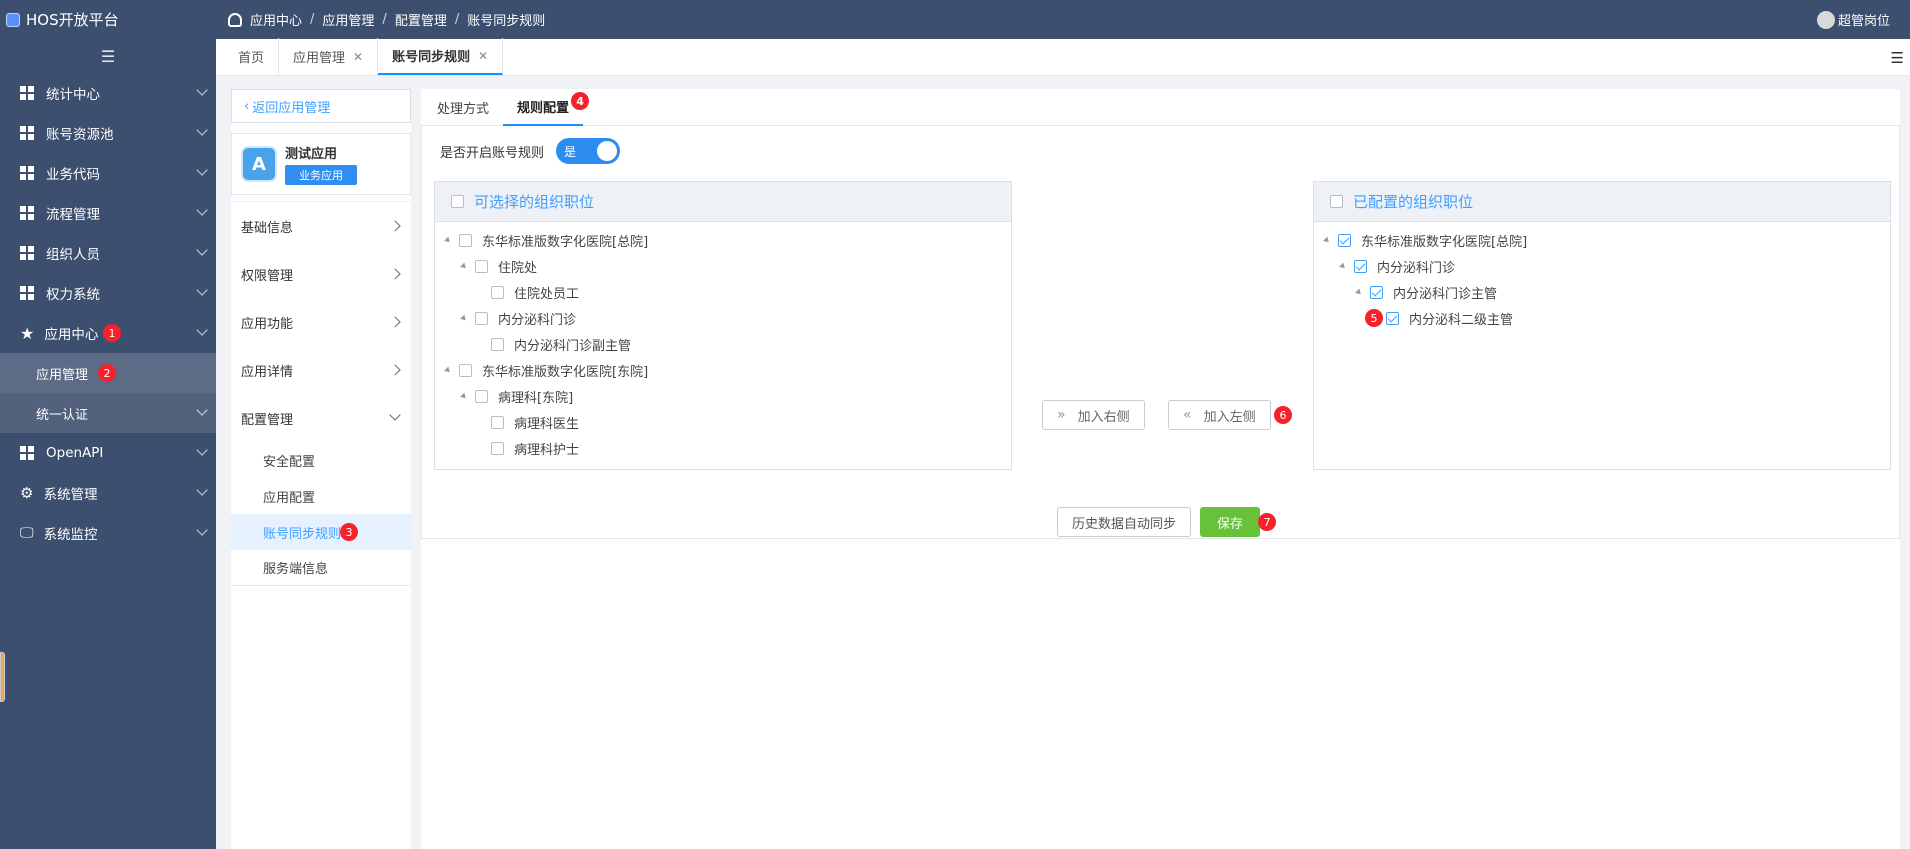 The image size is (1910, 849). What do you see at coordinates (276, 19) in the screenshot?
I see `breadcrumb-item: 应用中心` at bounding box center [276, 19].